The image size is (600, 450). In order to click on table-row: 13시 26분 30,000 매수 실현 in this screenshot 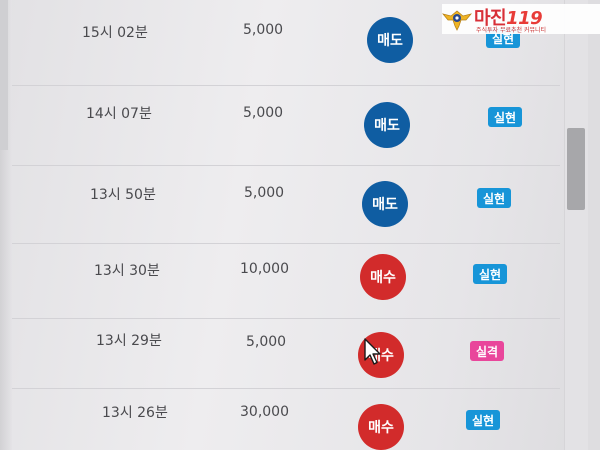, I will do `click(286, 419)`.